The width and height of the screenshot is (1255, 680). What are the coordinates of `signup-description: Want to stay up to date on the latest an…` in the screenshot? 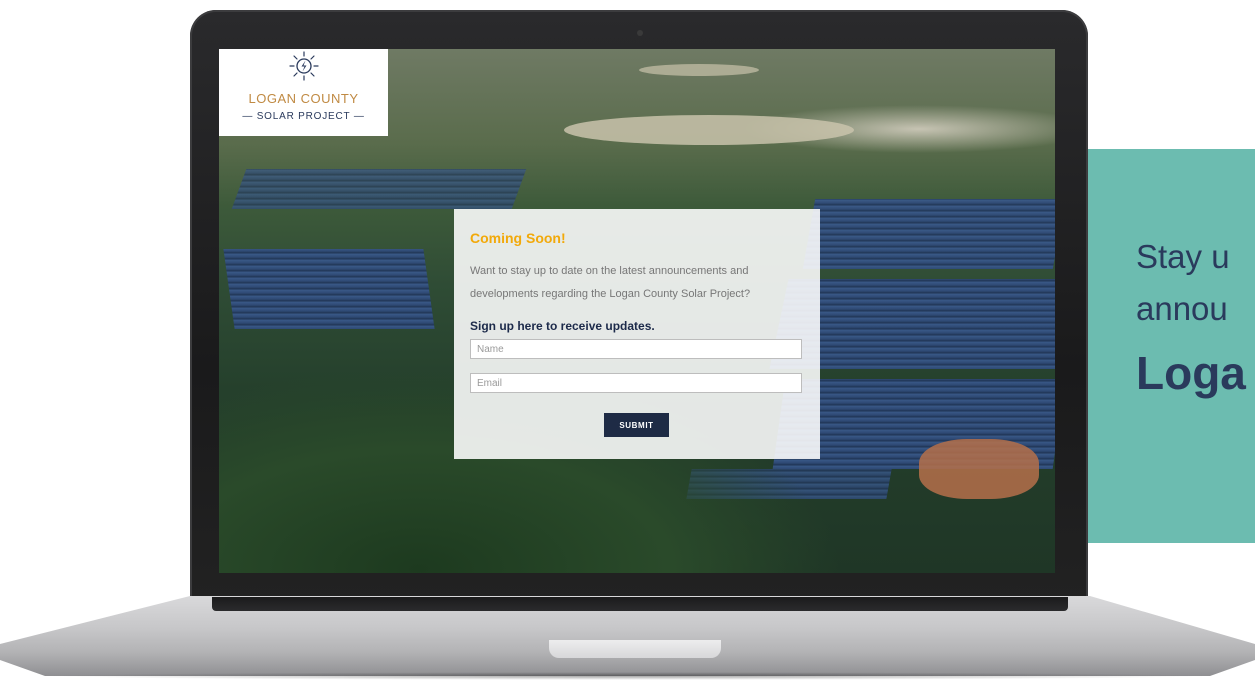 It's located at (610, 282).